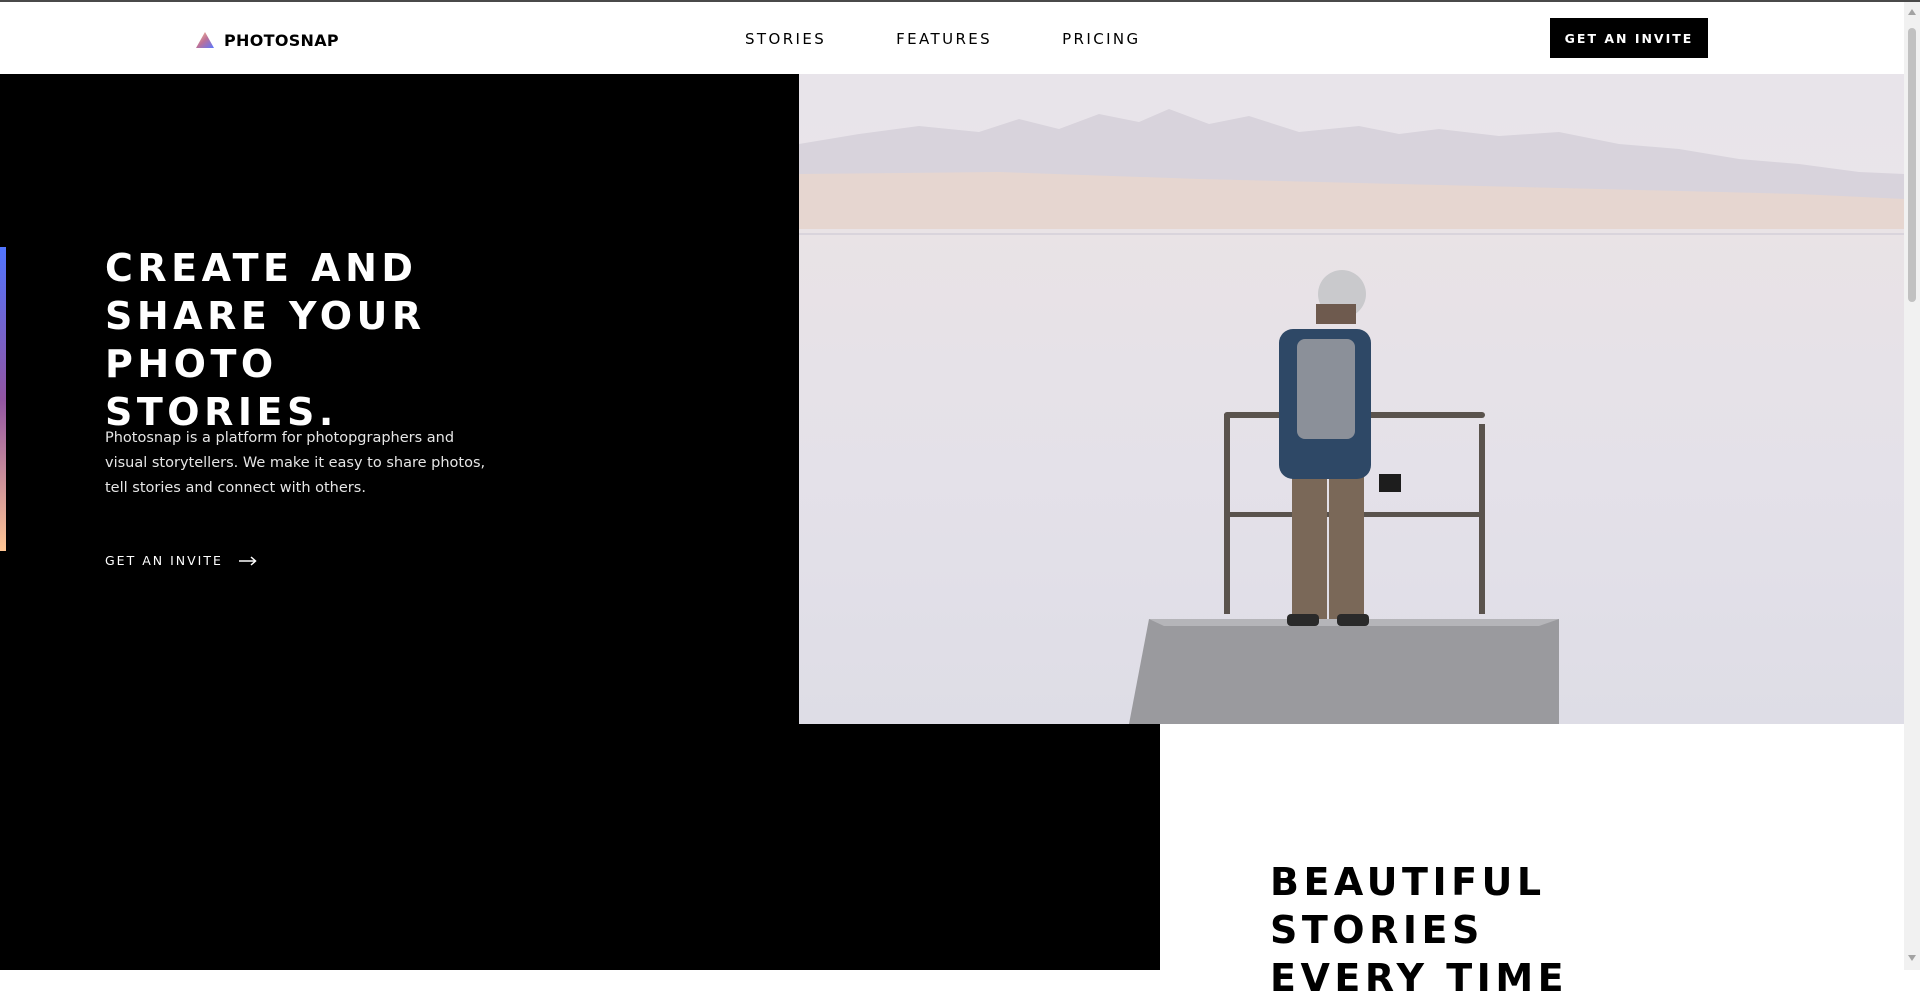 The image size is (1920, 1002). I want to click on section-2-title-line: EVERY TIME, so click(1419, 978).